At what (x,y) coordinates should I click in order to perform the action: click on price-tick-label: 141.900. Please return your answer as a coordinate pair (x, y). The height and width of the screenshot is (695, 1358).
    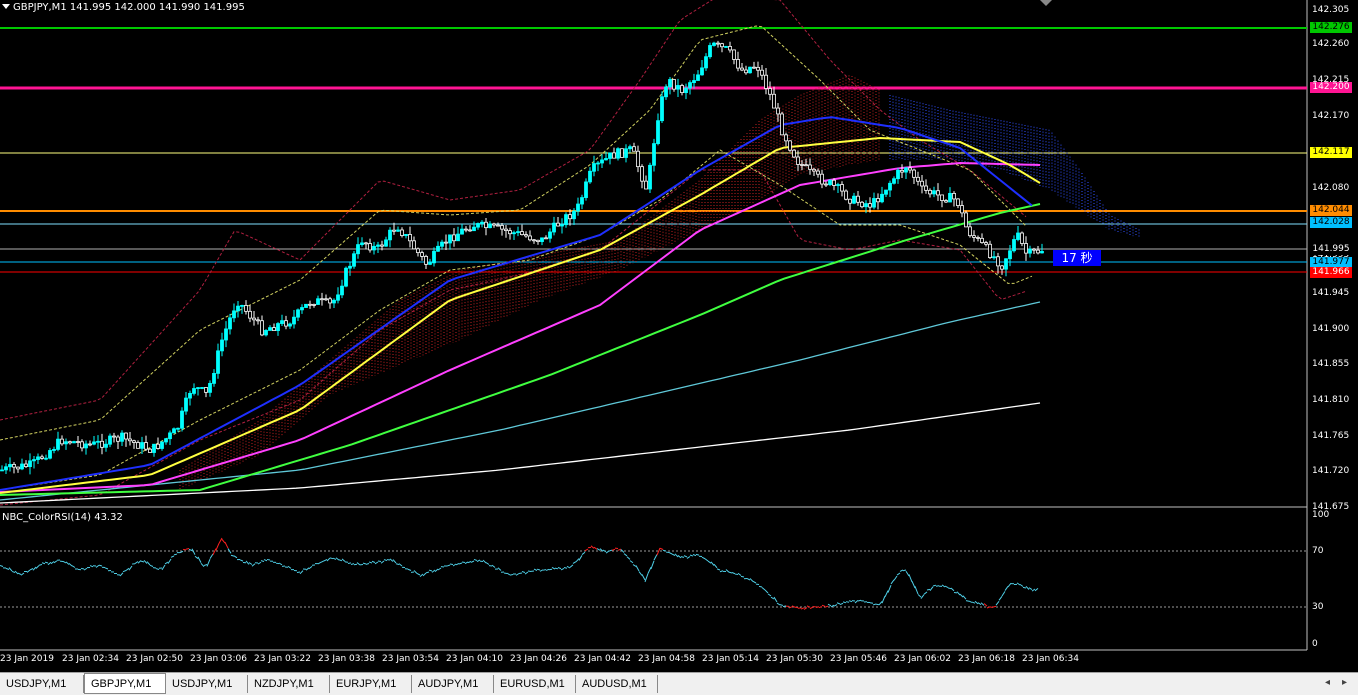
    Looking at the image, I should click on (1330, 329).